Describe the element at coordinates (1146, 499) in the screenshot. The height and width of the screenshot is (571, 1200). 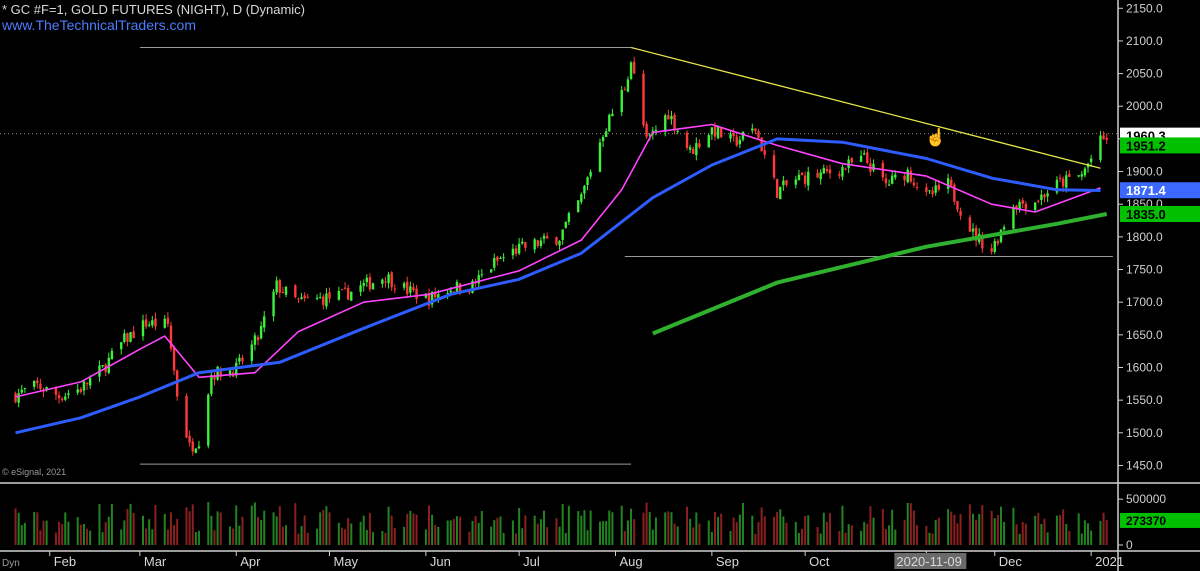
I see `volume-tick-label: 500000` at that location.